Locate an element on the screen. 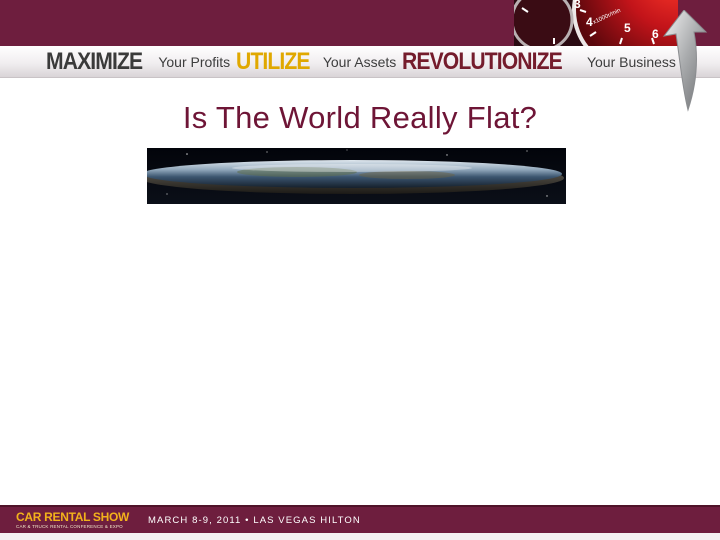 The width and height of the screenshot is (720, 540). tagline-your-profits: Your Profits is located at coordinates (194, 61).